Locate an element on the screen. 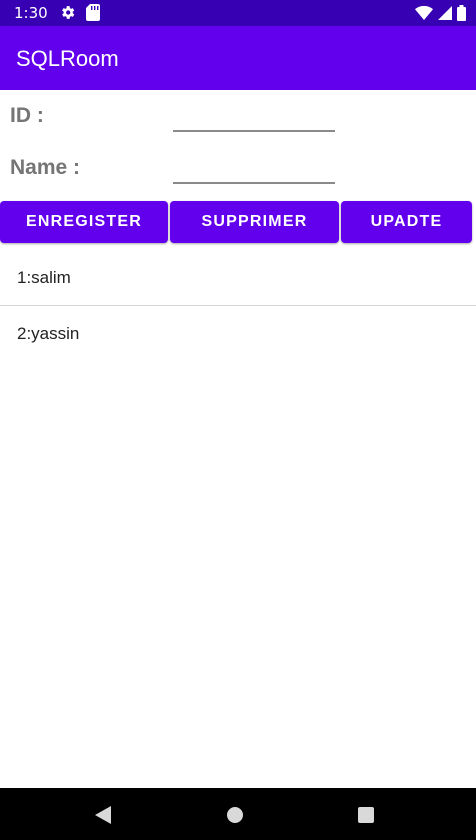  home-icon is located at coordinates (235, 815).